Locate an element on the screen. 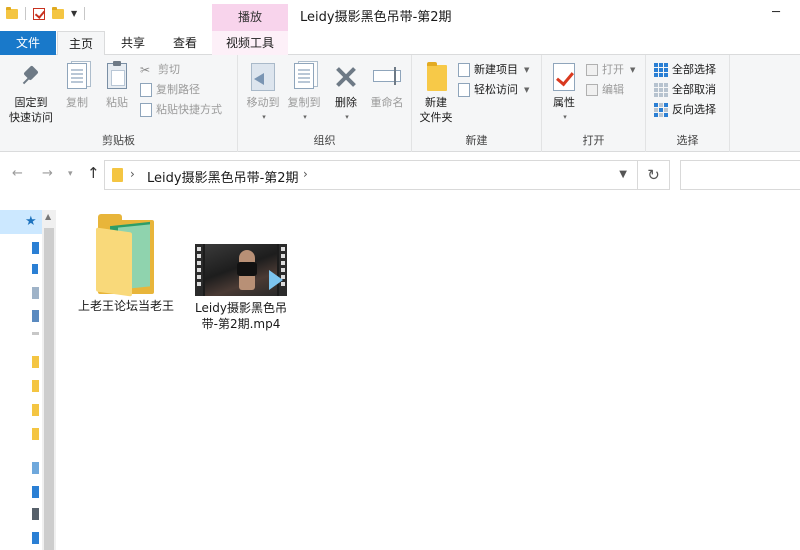 This screenshot has height=550, width=800. onedrive-nav-icon is located at coordinates (35, 468).